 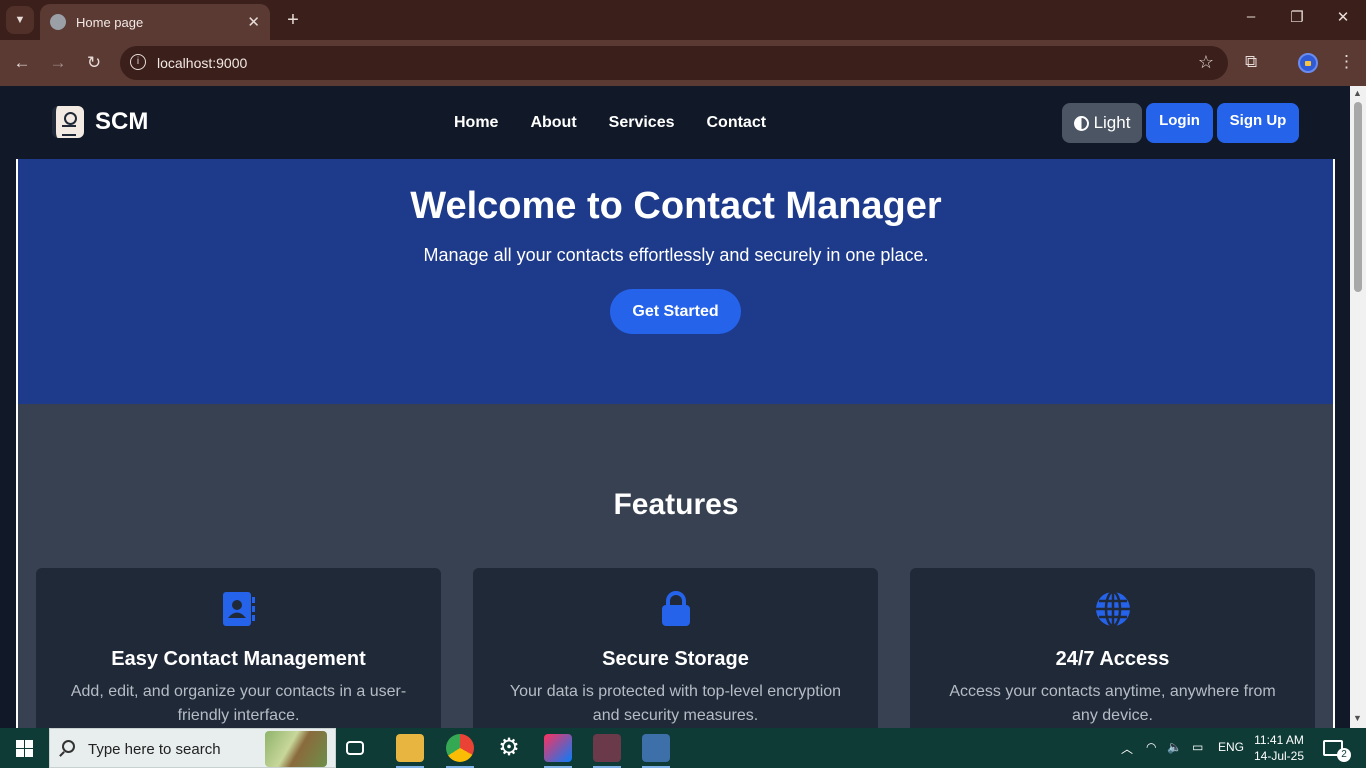 What do you see at coordinates (1279, 756) in the screenshot?
I see `clock-date: 14-Jul-25` at bounding box center [1279, 756].